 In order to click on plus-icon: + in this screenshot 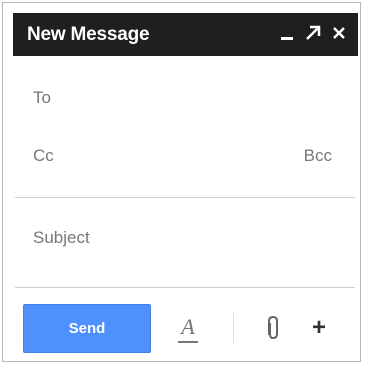, I will do `click(319, 328)`.